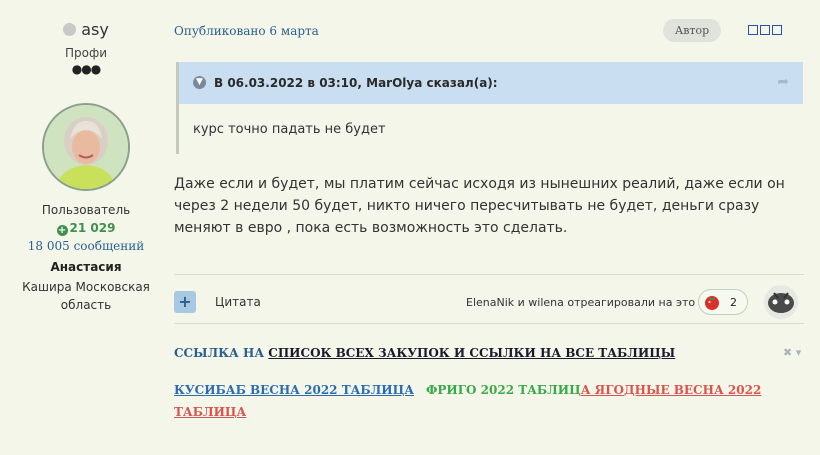 Image resolution: width=820 pixels, height=455 pixels. I want to click on multi-select-checkboxes, so click(765, 30).